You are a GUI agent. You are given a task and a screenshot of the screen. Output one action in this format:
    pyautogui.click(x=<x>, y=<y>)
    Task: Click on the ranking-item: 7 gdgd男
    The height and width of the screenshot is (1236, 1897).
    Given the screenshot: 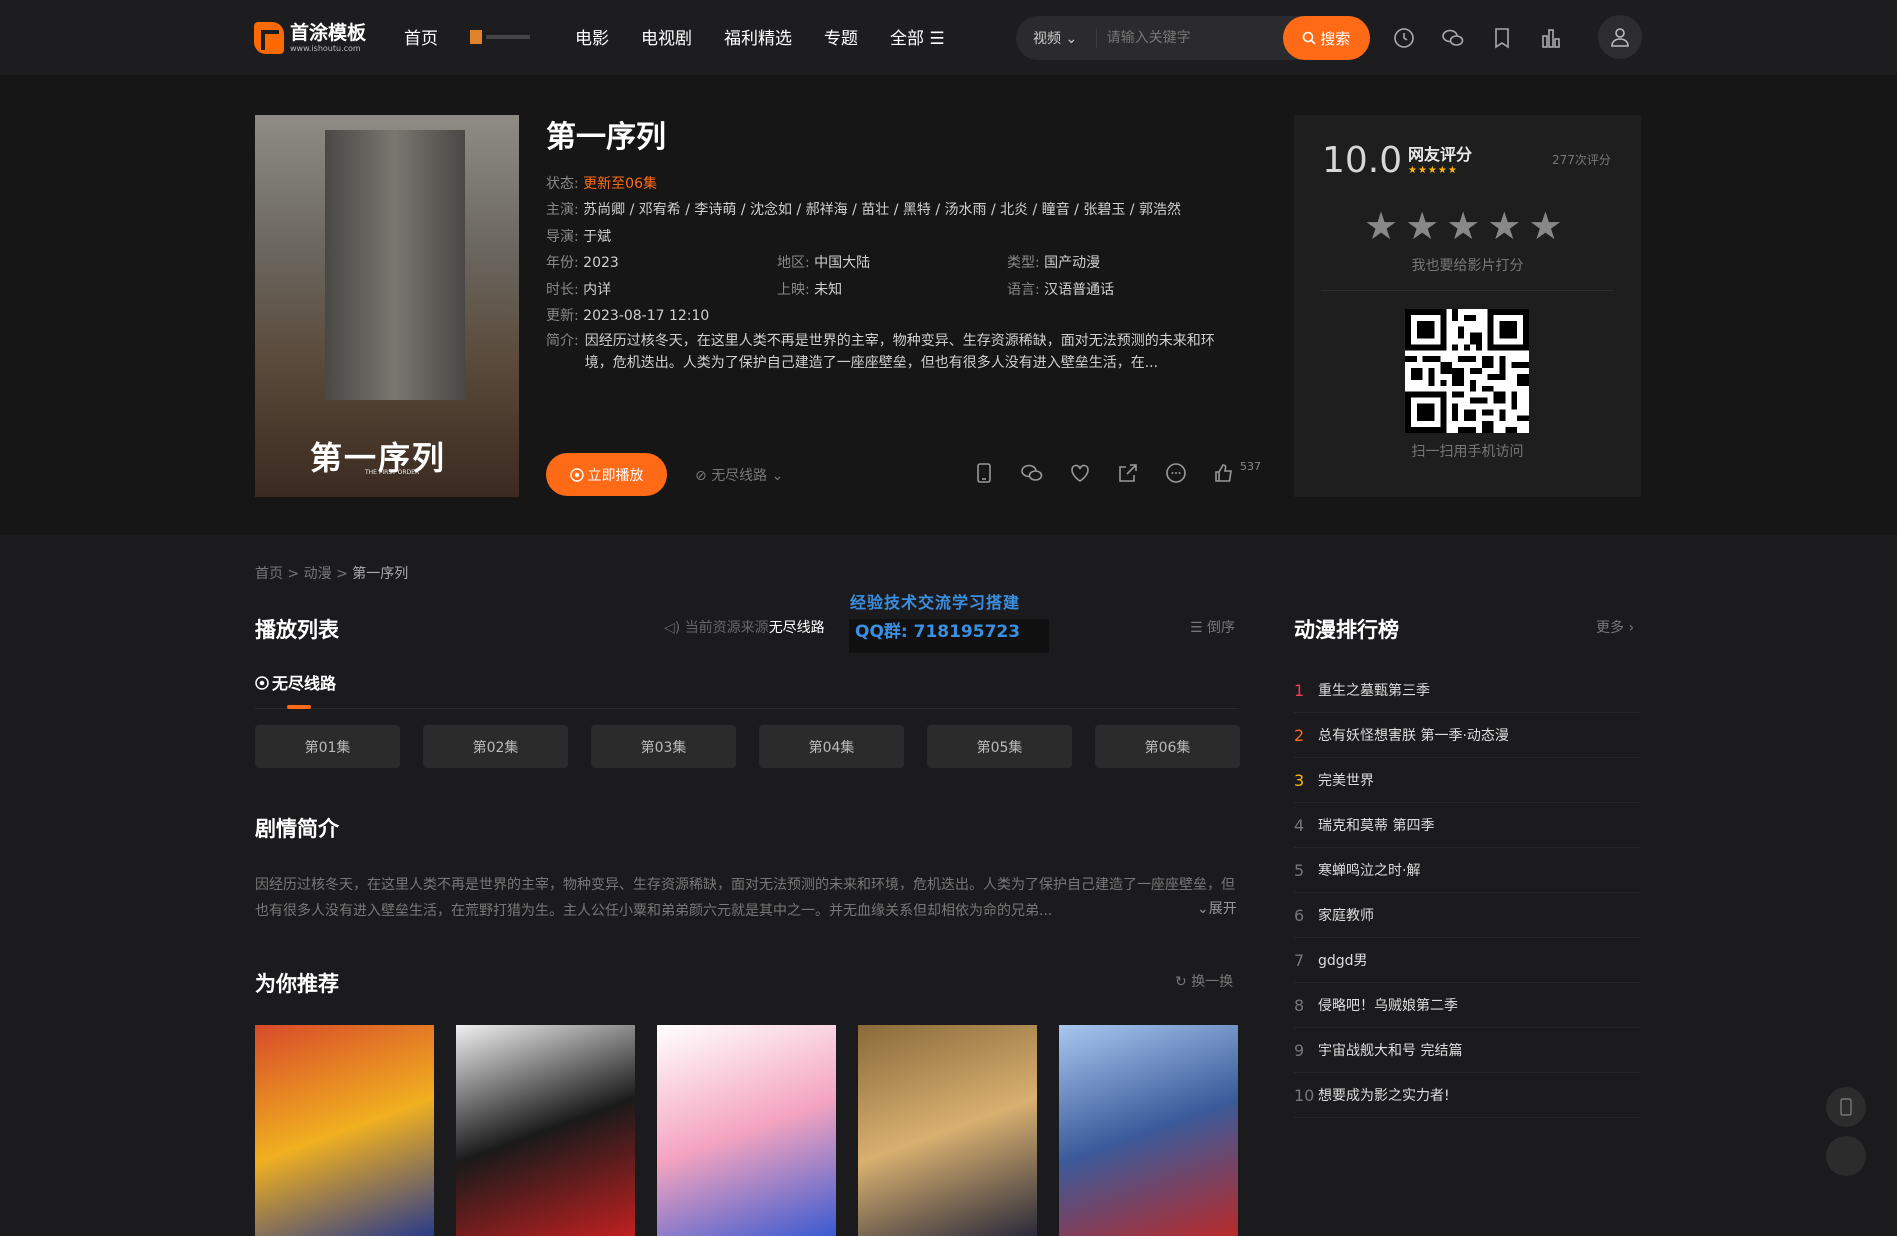 What is the action you would take?
    pyautogui.click(x=1467, y=960)
    